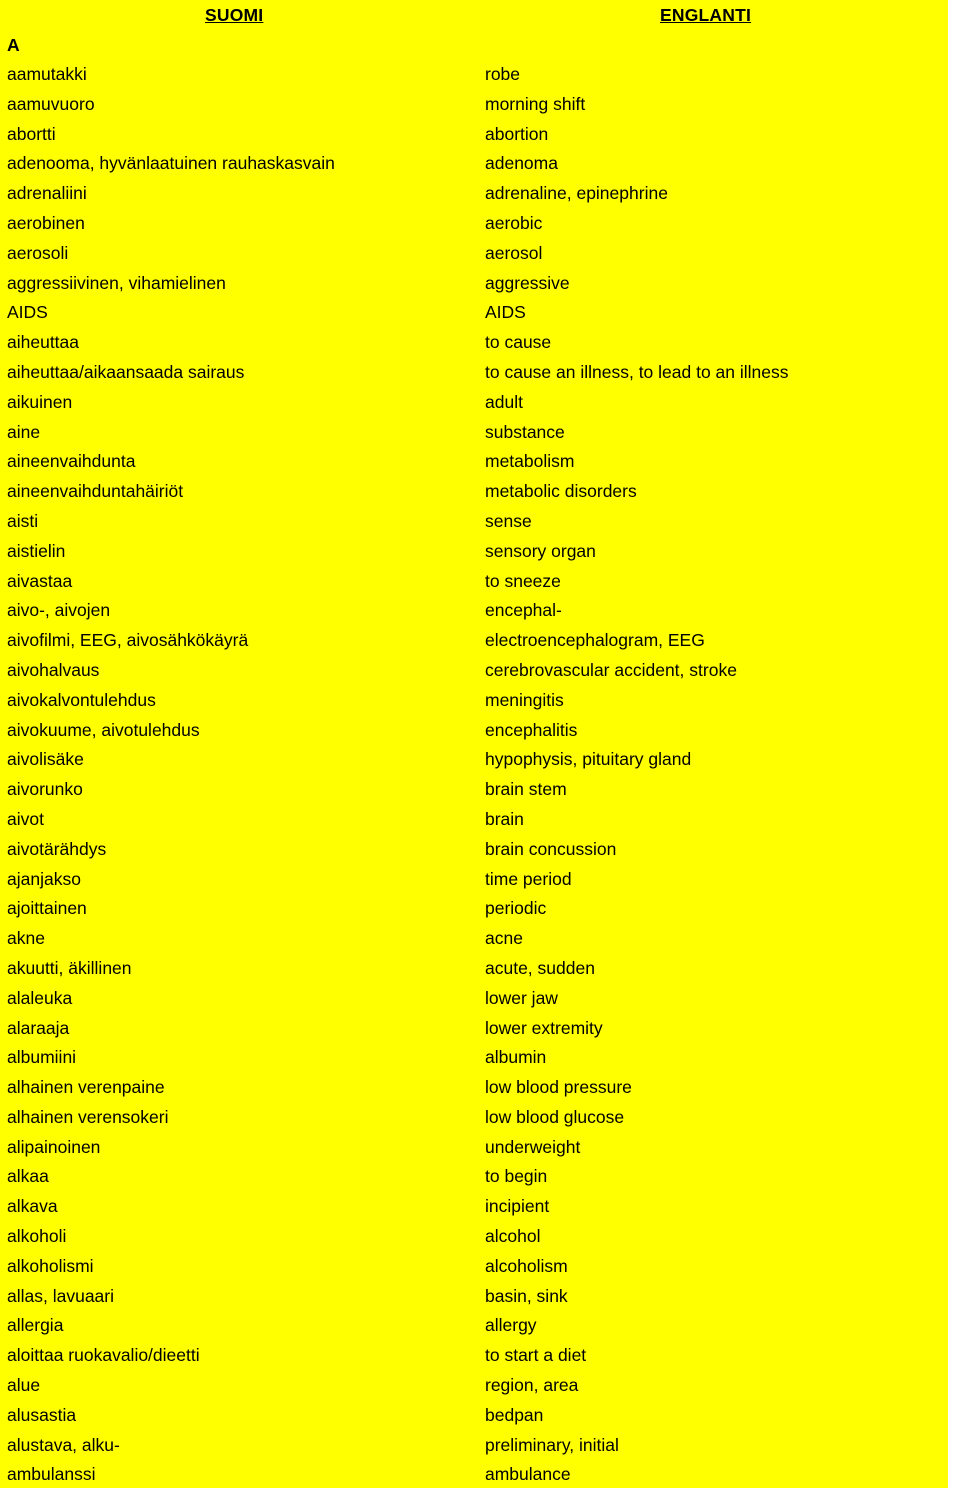 This screenshot has width=960, height=1495. I want to click on glossary-entry-row: aivorunko brain stem, so click(474, 790).